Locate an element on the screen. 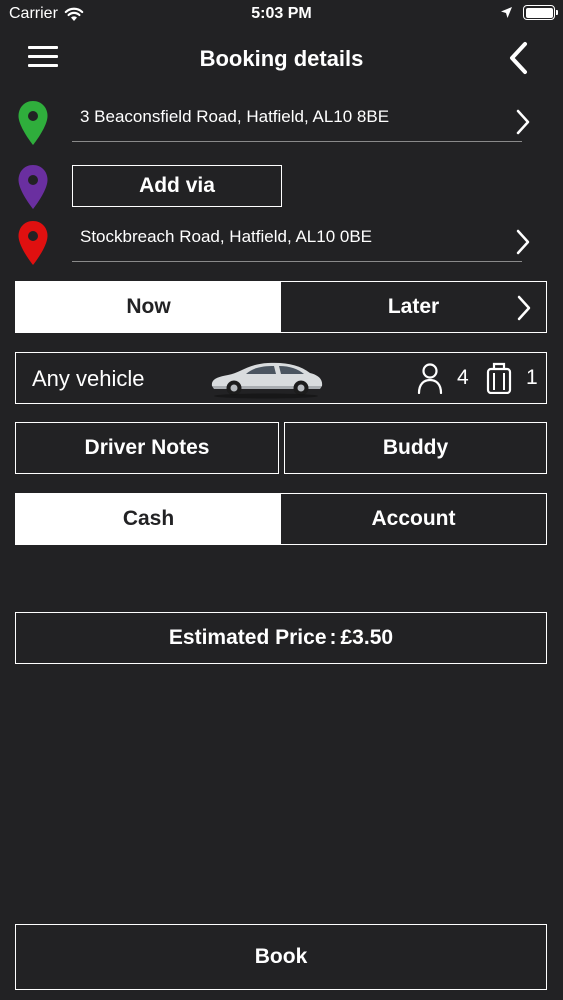 The width and height of the screenshot is (563, 1000). status-bar: Carrier 5:03 PM is located at coordinates (281, 15).